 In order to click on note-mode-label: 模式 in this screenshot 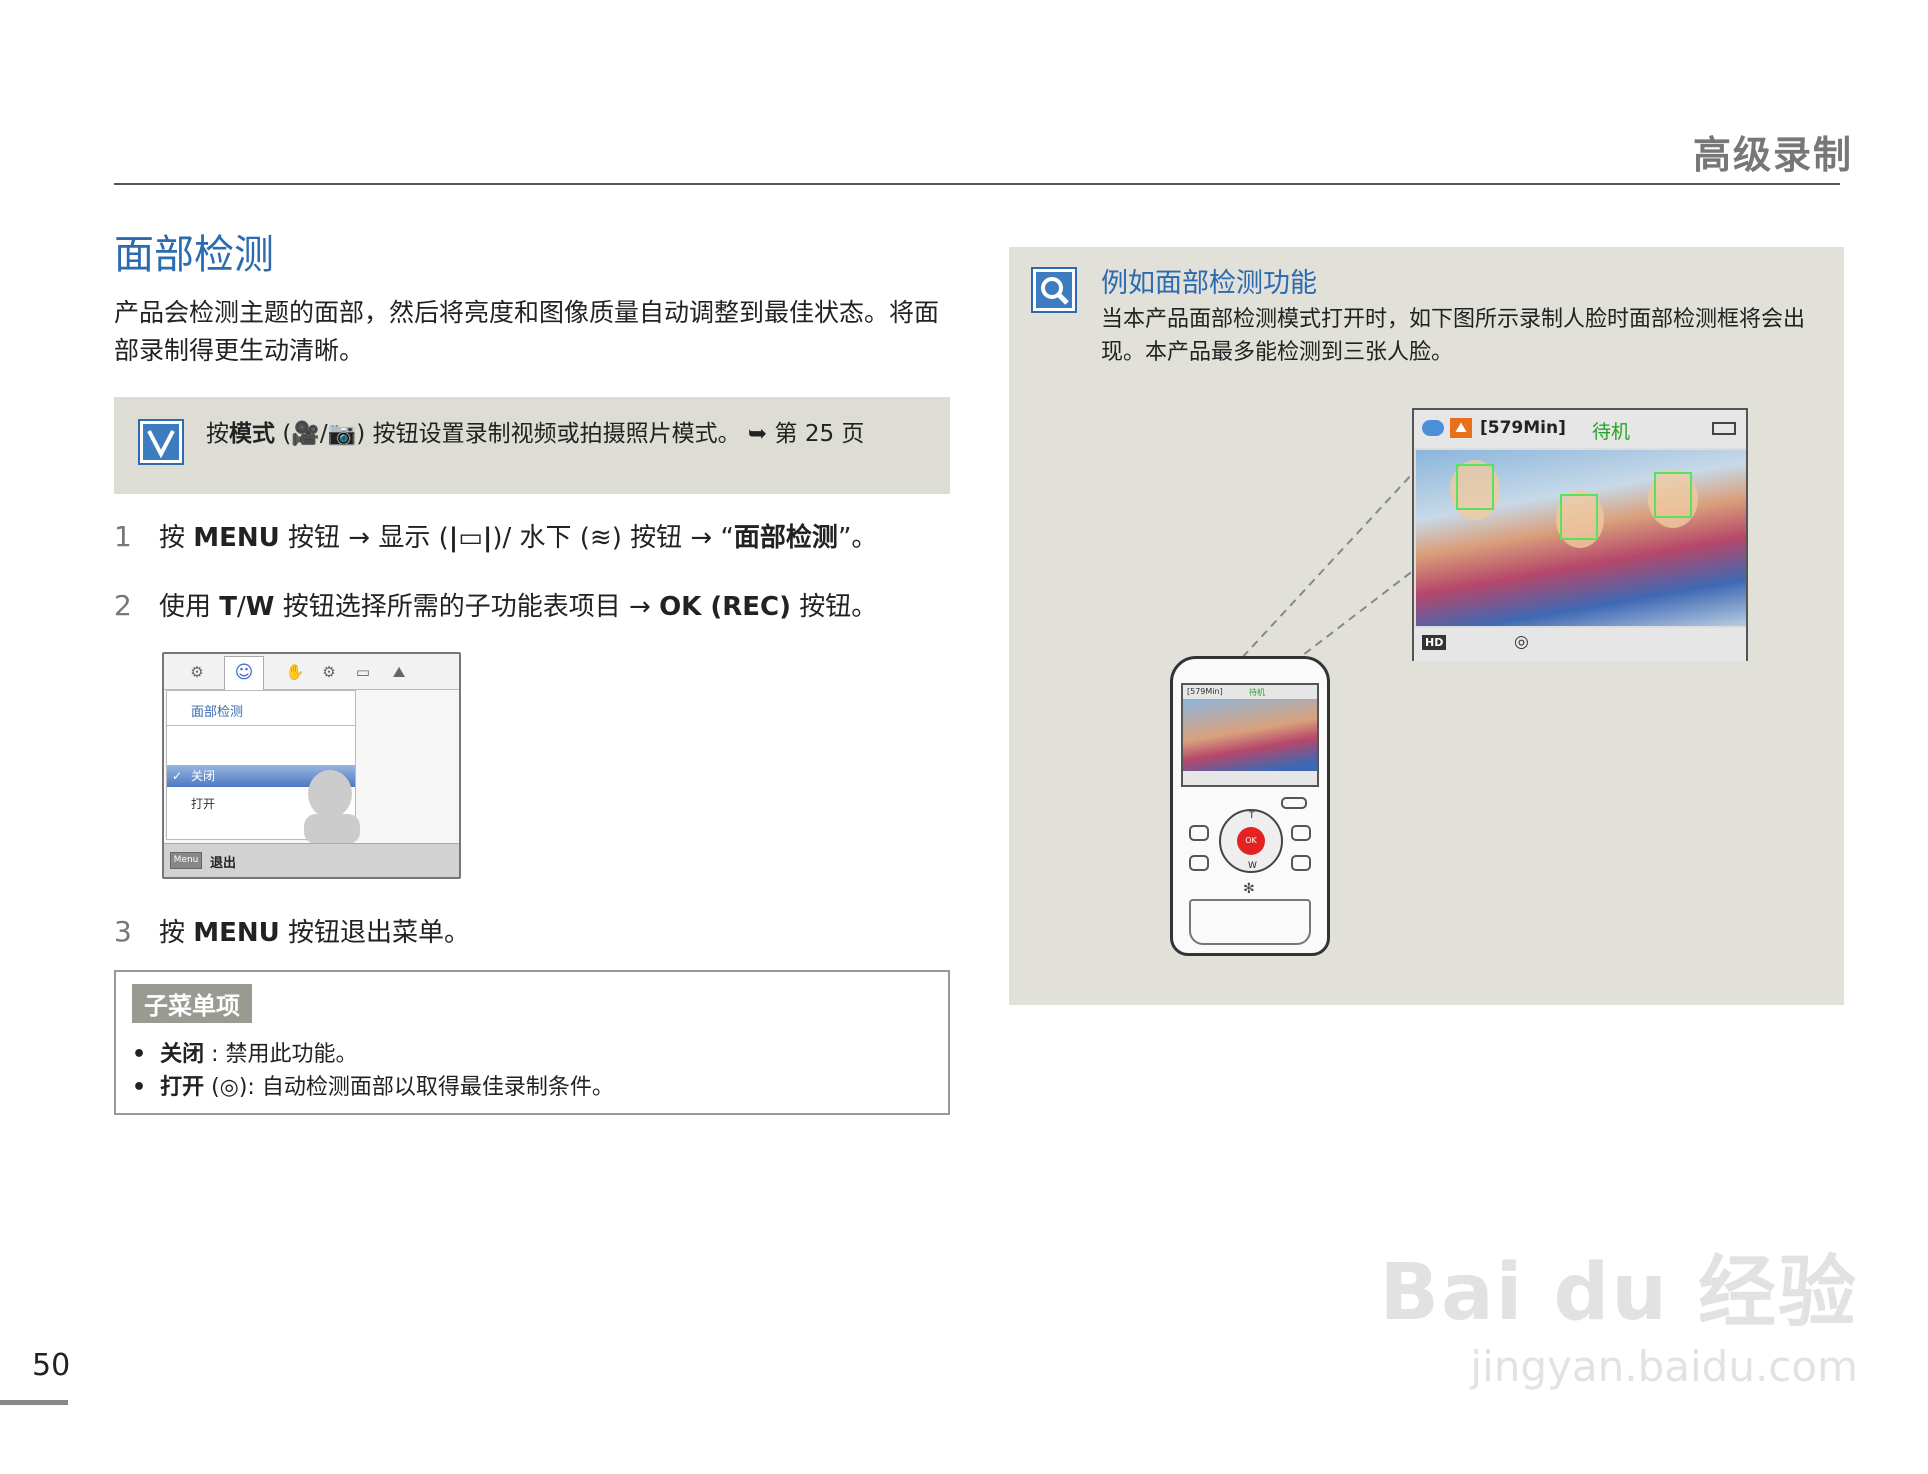, I will do `click(252, 434)`.